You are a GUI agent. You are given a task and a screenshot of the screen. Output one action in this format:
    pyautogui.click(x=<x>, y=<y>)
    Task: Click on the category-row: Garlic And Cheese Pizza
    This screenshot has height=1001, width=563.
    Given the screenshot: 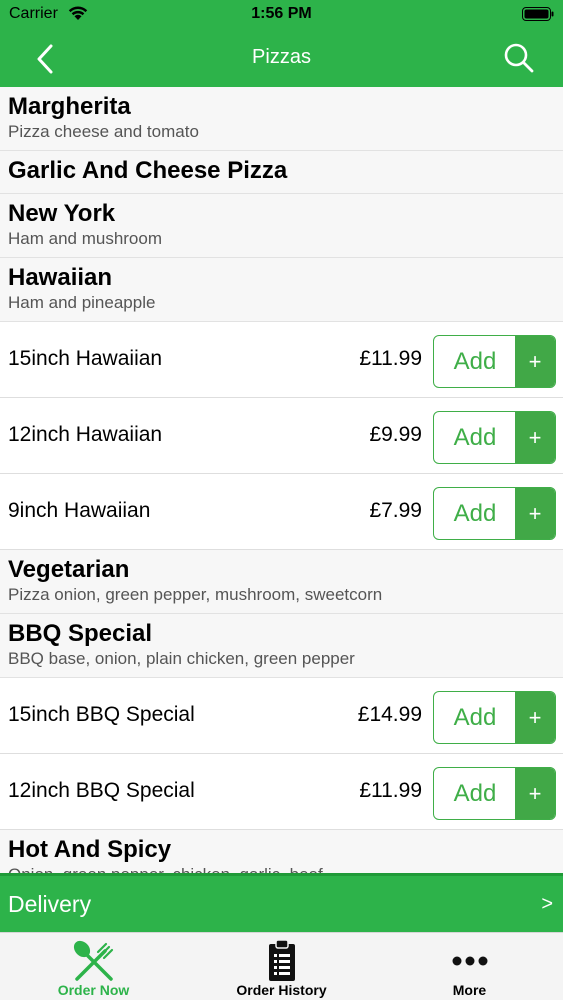 What is the action you would take?
    pyautogui.click(x=281, y=172)
    